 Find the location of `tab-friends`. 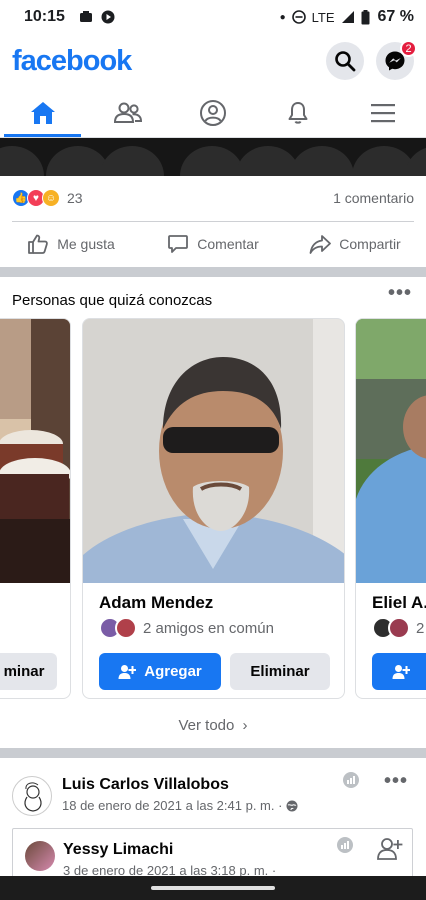

tab-friends is located at coordinates (127, 112).